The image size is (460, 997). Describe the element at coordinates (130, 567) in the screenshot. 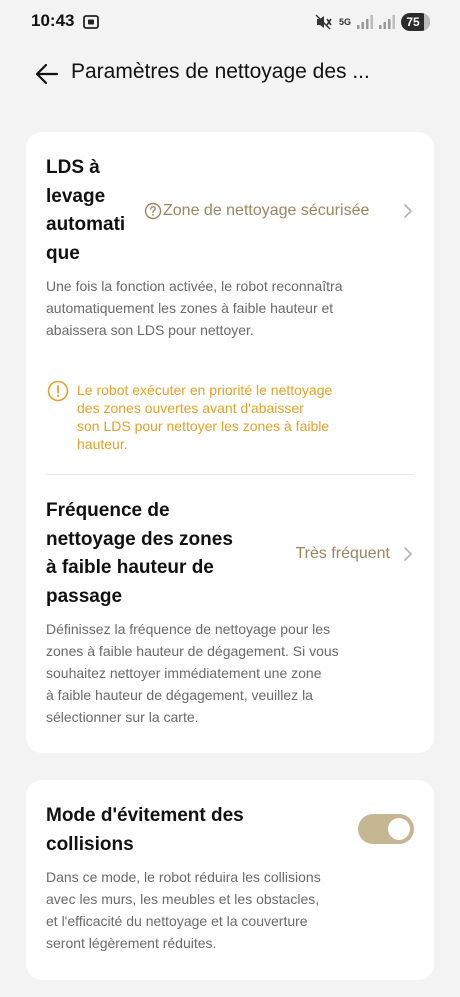

I see `setting-title-line: à faible hauteur de` at that location.